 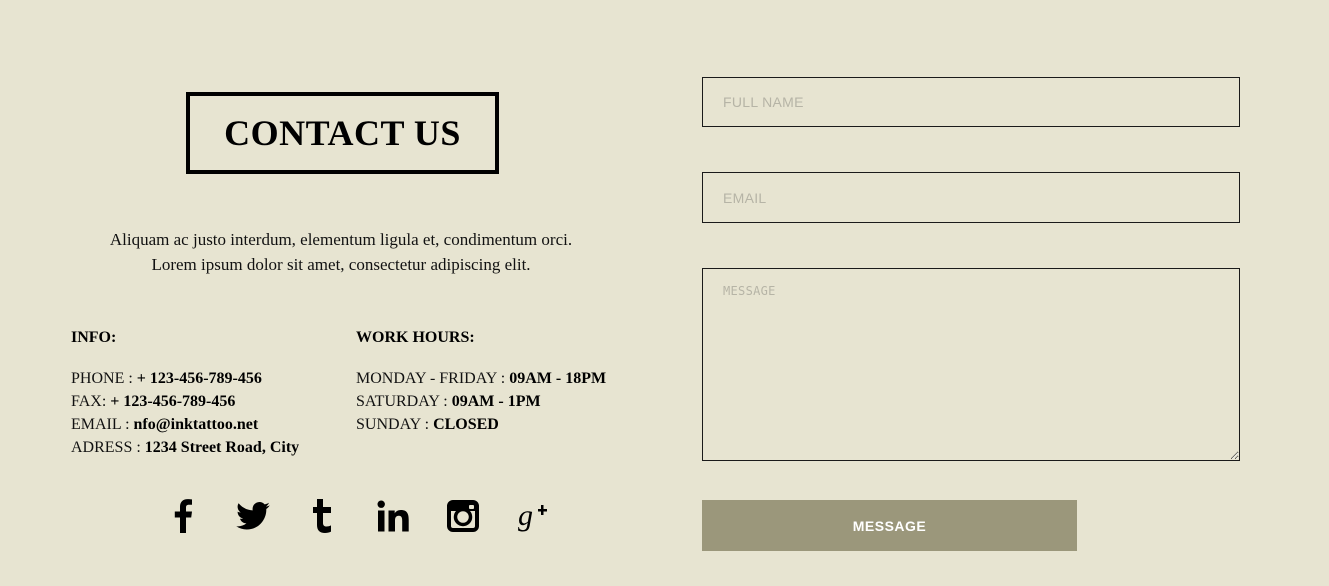 I want to click on linkedin-link, so click(x=393, y=516).